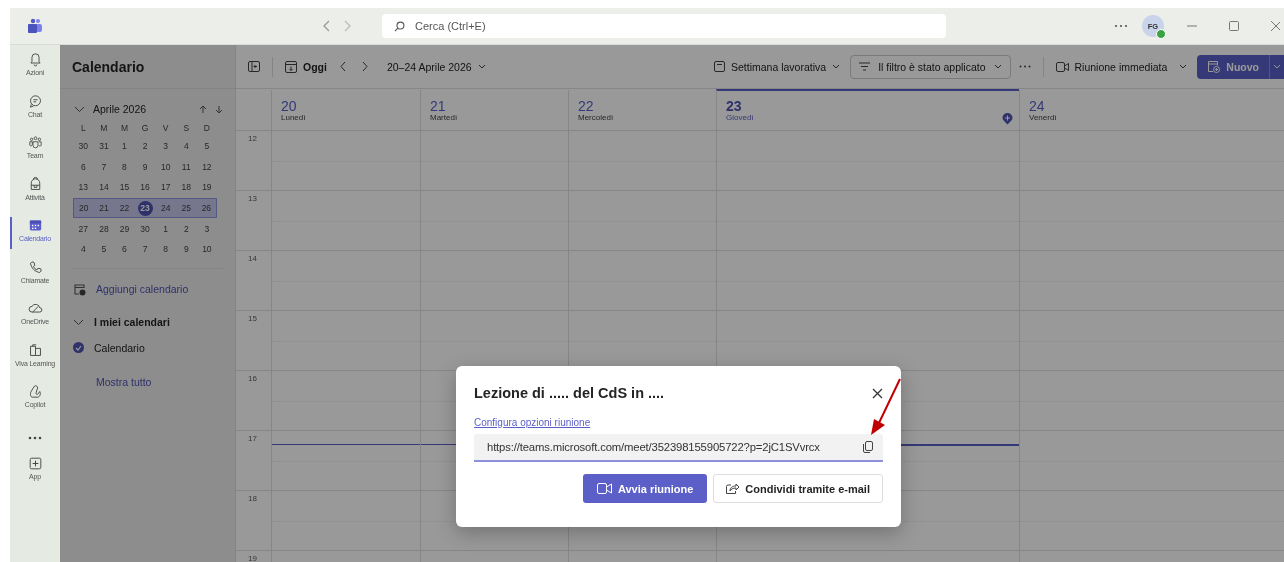 The image size is (1284, 562). Describe the element at coordinates (186, 187) in the screenshot. I see `date-cell: 18` at that location.